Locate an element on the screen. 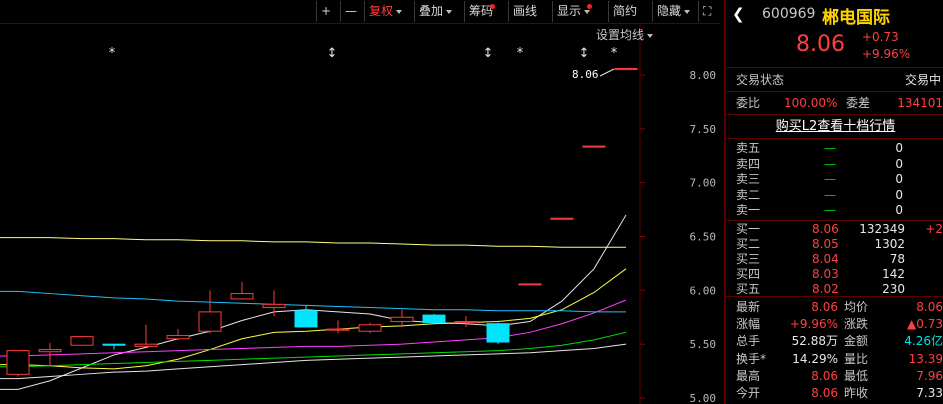 Image resolution: width=943 pixels, height=404 pixels. stat-row: 今开 8.06 昨收 7.33 is located at coordinates (834, 393).